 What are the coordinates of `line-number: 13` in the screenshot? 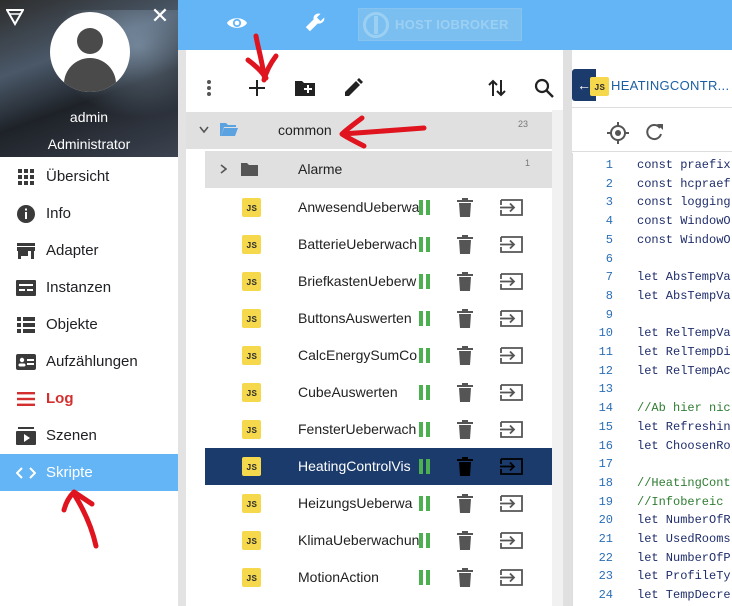 It's located at (605, 389).